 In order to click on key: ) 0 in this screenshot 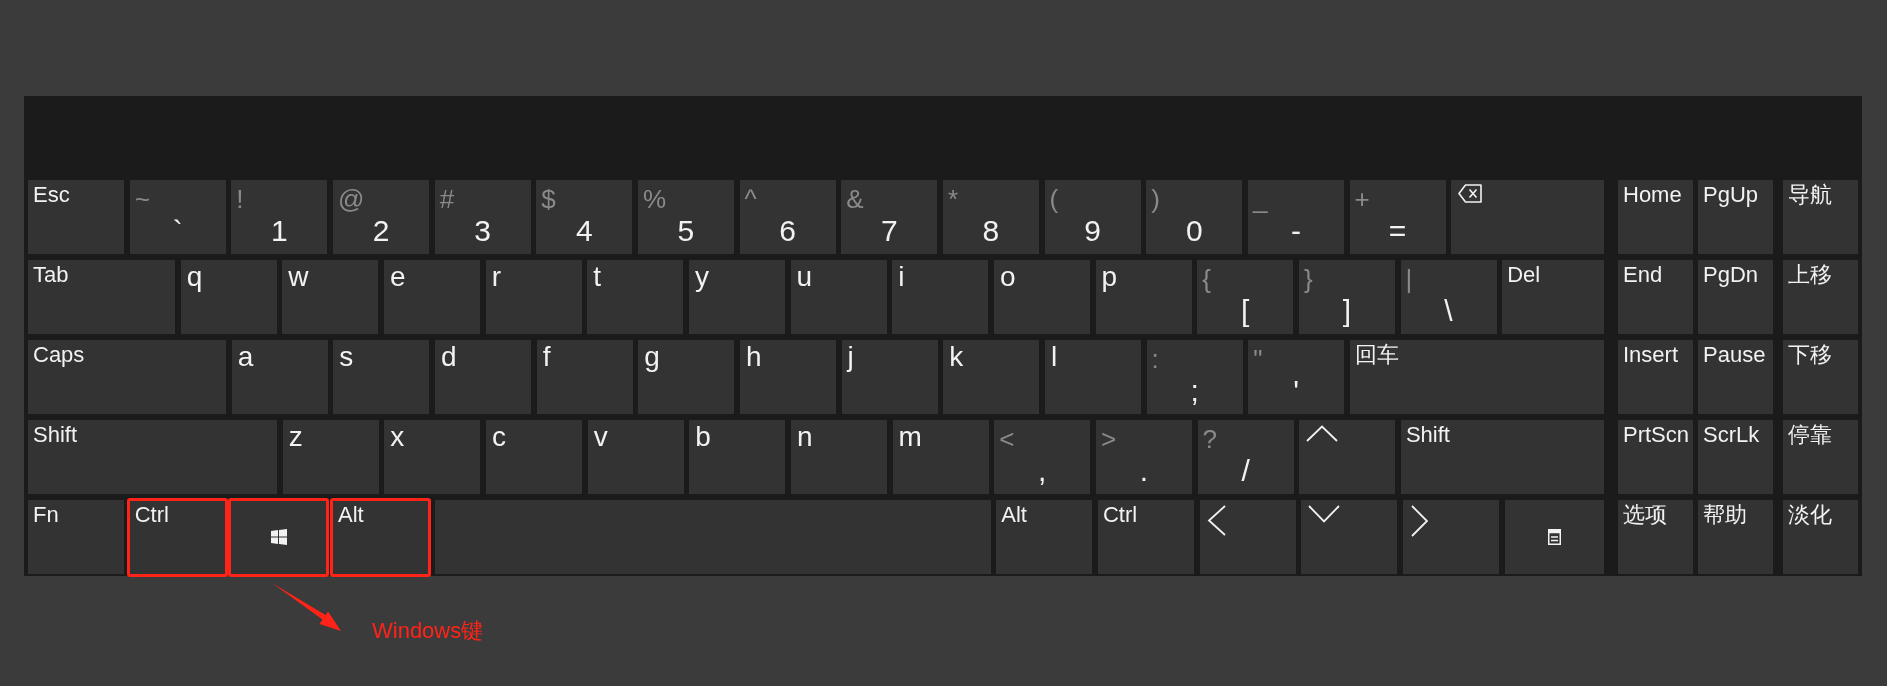, I will do `click(1194, 217)`.